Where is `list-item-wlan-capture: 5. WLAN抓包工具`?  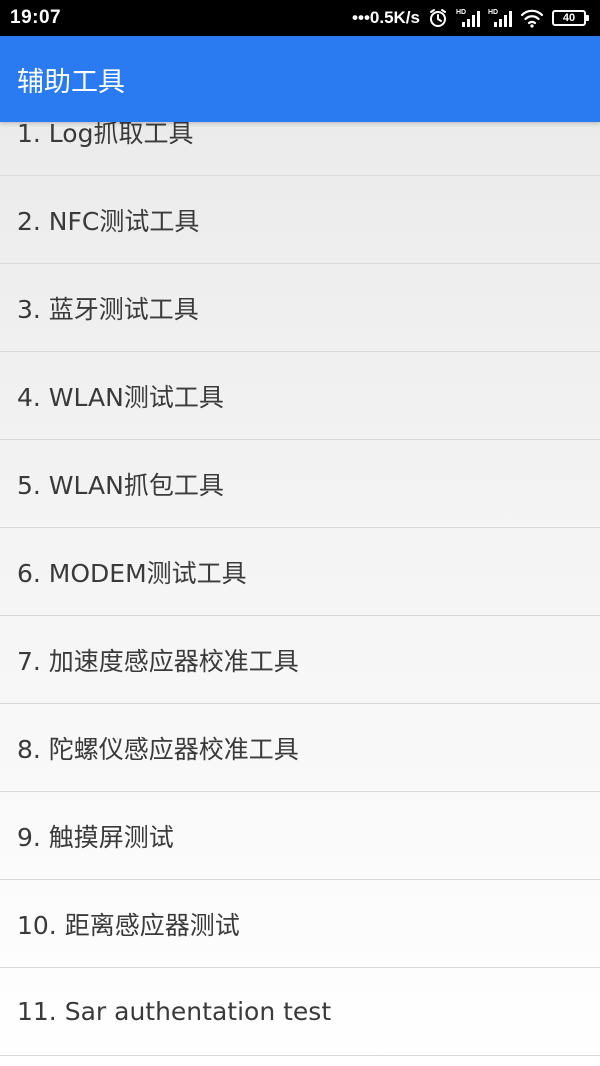 list-item-wlan-capture: 5. WLAN抓包工具 is located at coordinates (300, 484).